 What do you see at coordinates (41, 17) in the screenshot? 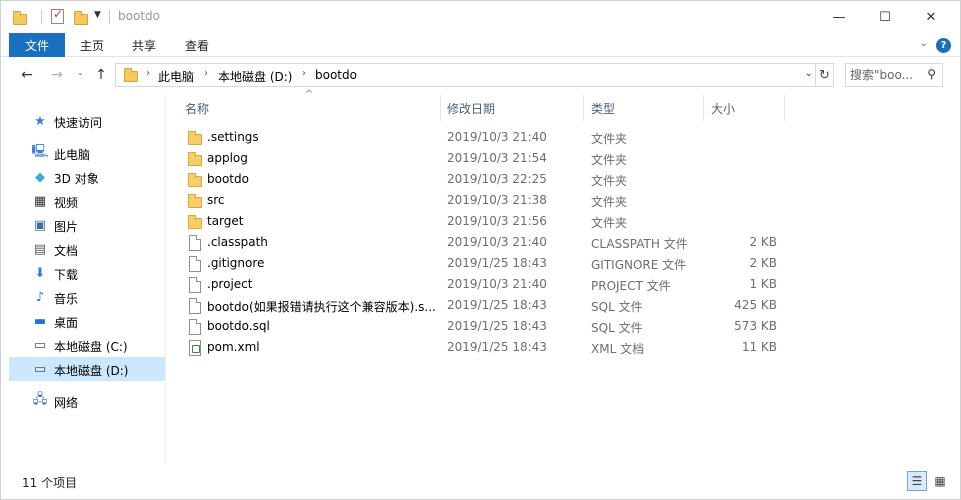
I see `toolbar-divider` at bounding box center [41, 17].